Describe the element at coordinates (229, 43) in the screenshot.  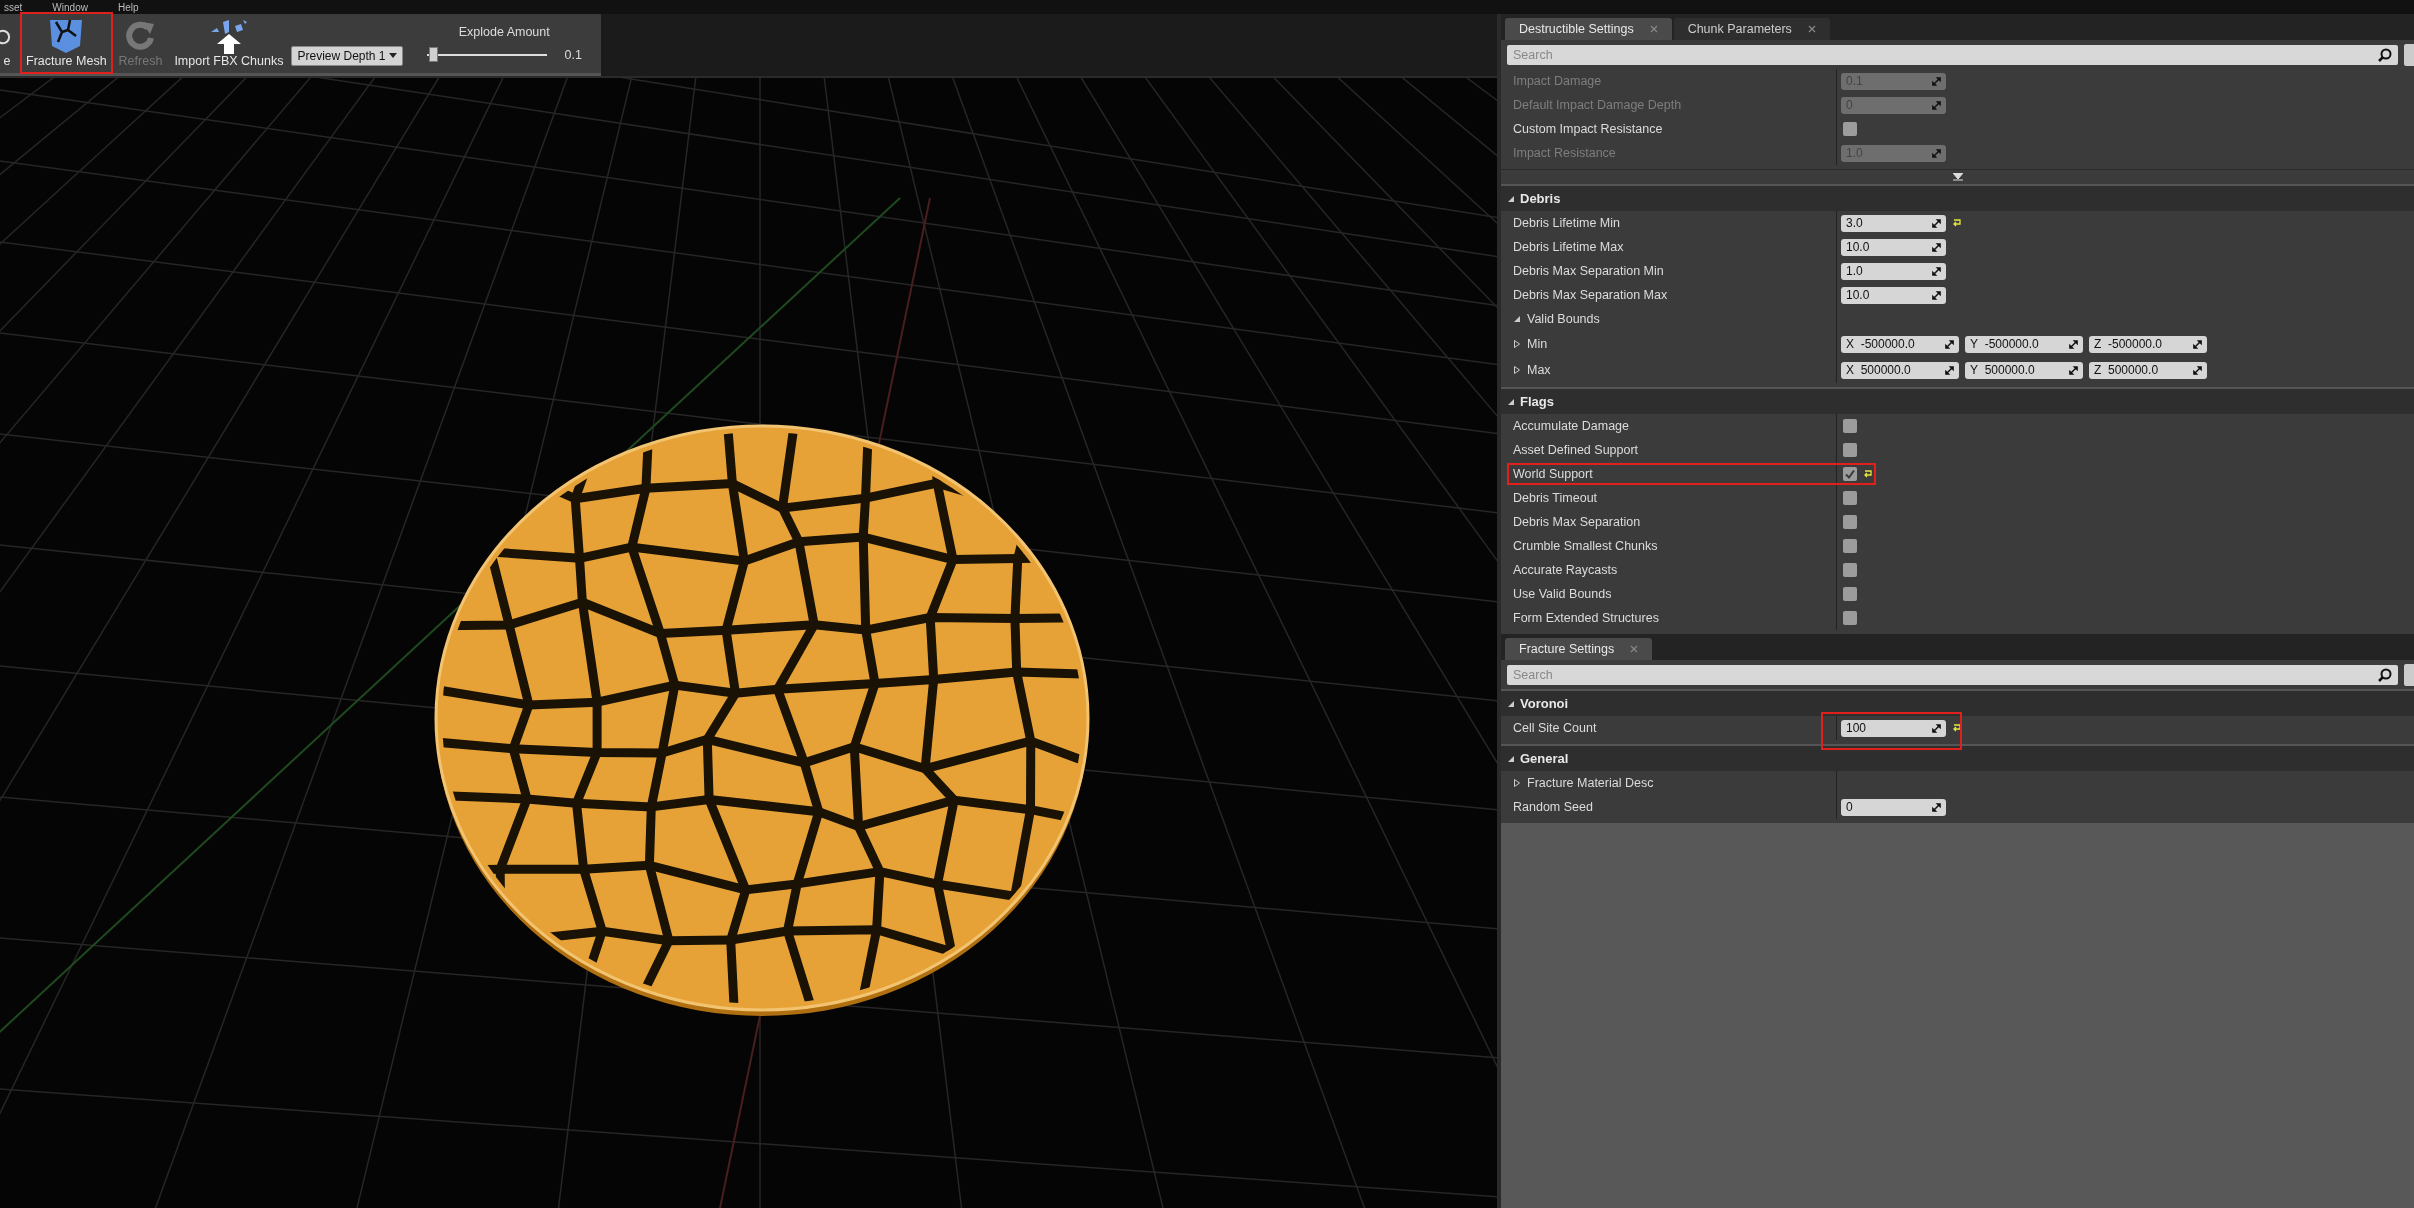
I see `toolbar-button: Import FBX Chunks` at that location.